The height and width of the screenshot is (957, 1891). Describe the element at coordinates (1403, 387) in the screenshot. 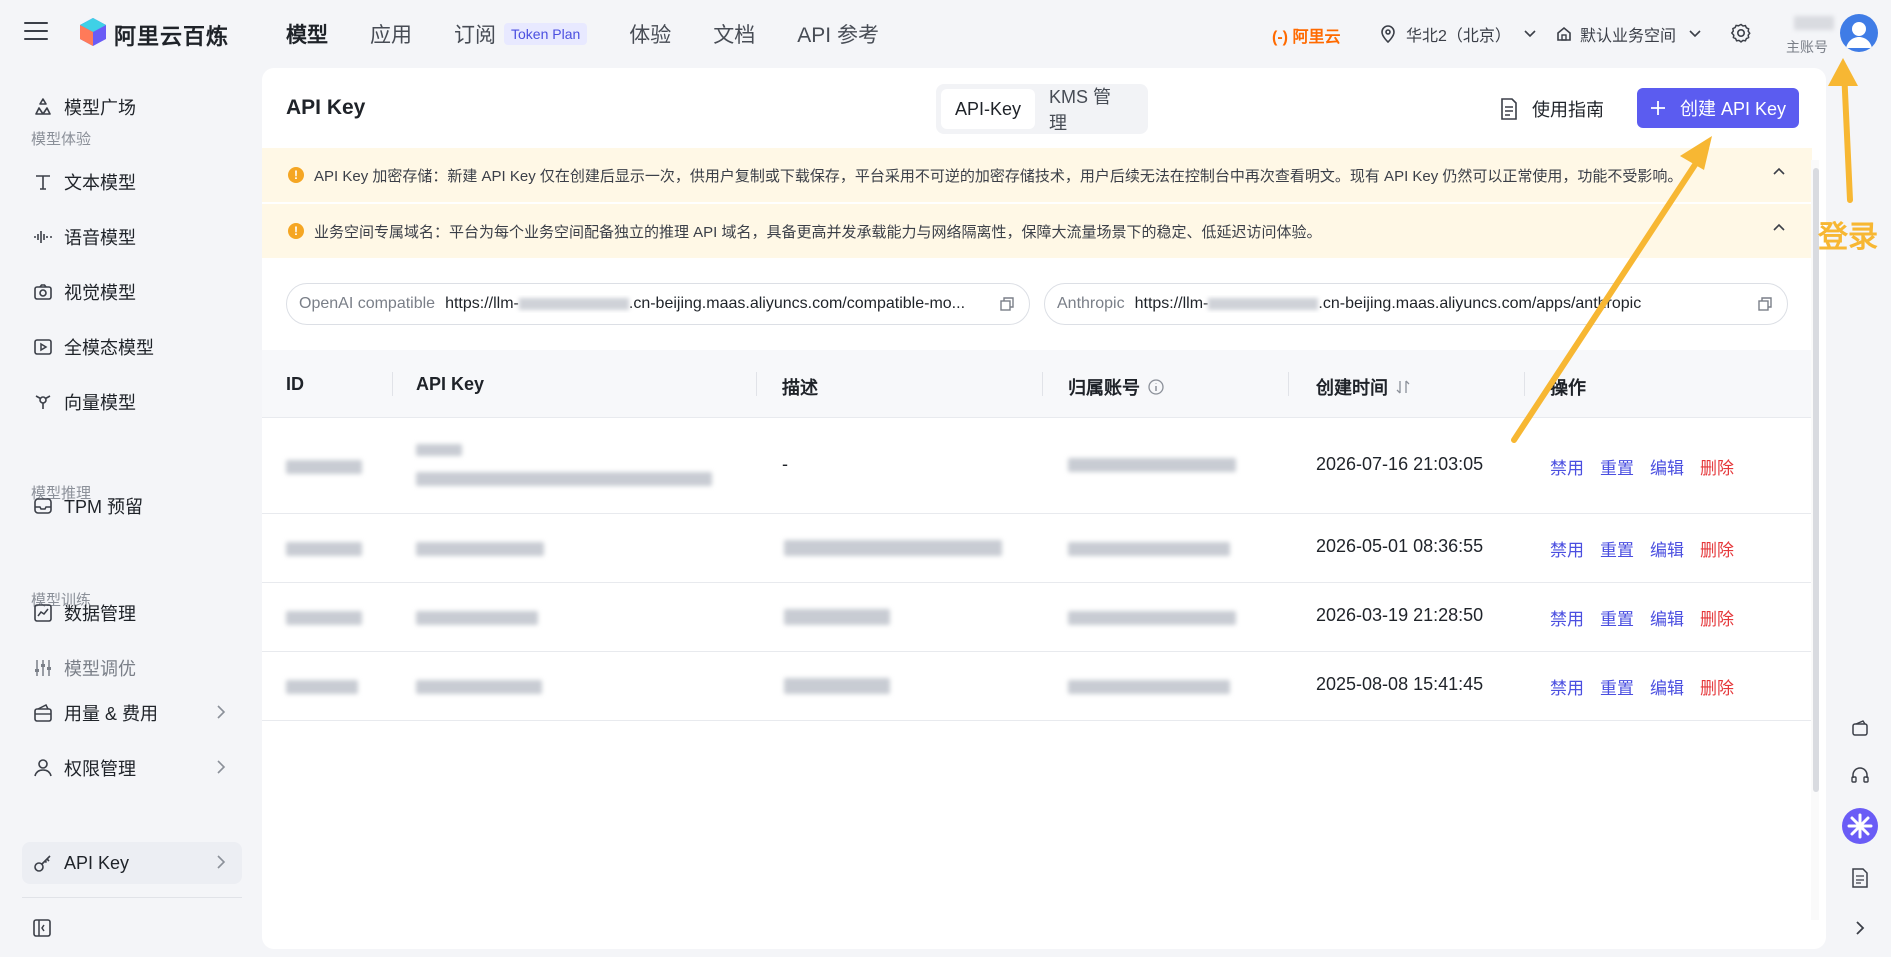

I see `sort-icon` at that location.